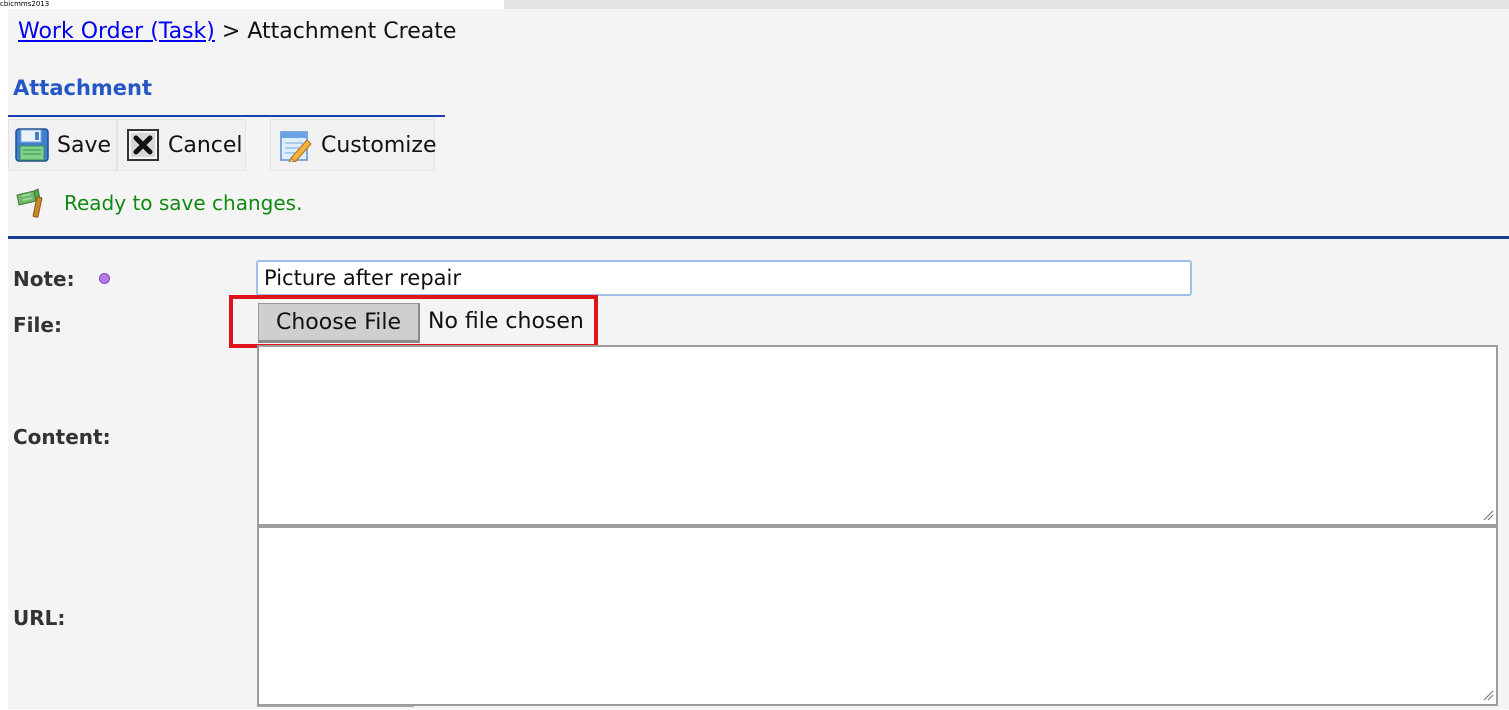 This screenshot has width=1509, height=710. Describe the element at coordinates (44, 279) in the screenshot. I see `note-label: Note:` at that location.